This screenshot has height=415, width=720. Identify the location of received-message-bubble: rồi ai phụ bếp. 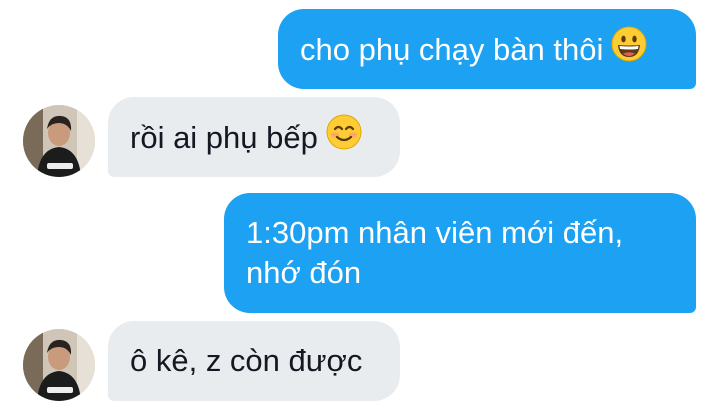
(254, 137).